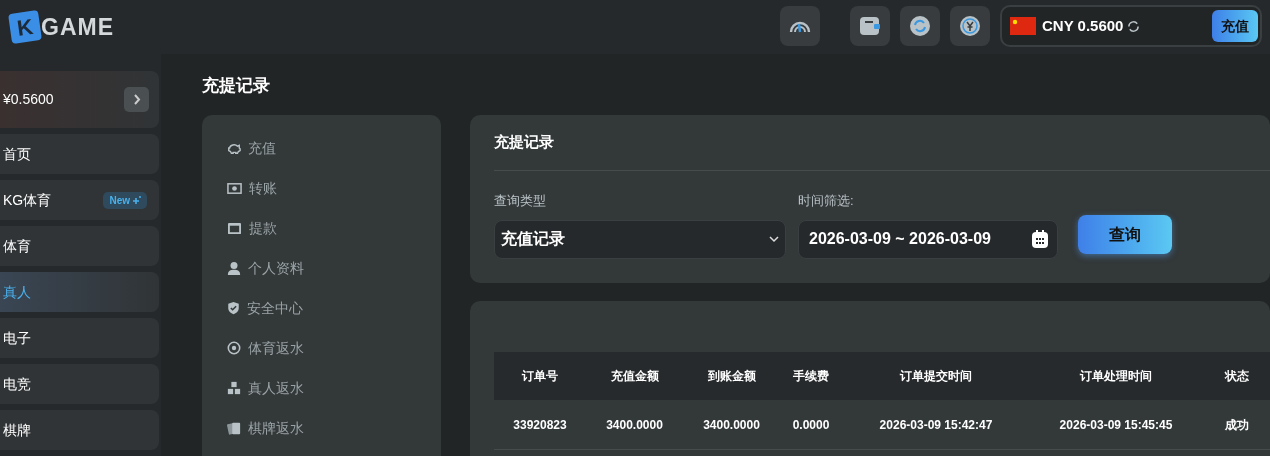  What do you see at coordinates (1235, 26) in the screenshot?
I see `deposit-button: 充值` at bounding box center [1235, 26].